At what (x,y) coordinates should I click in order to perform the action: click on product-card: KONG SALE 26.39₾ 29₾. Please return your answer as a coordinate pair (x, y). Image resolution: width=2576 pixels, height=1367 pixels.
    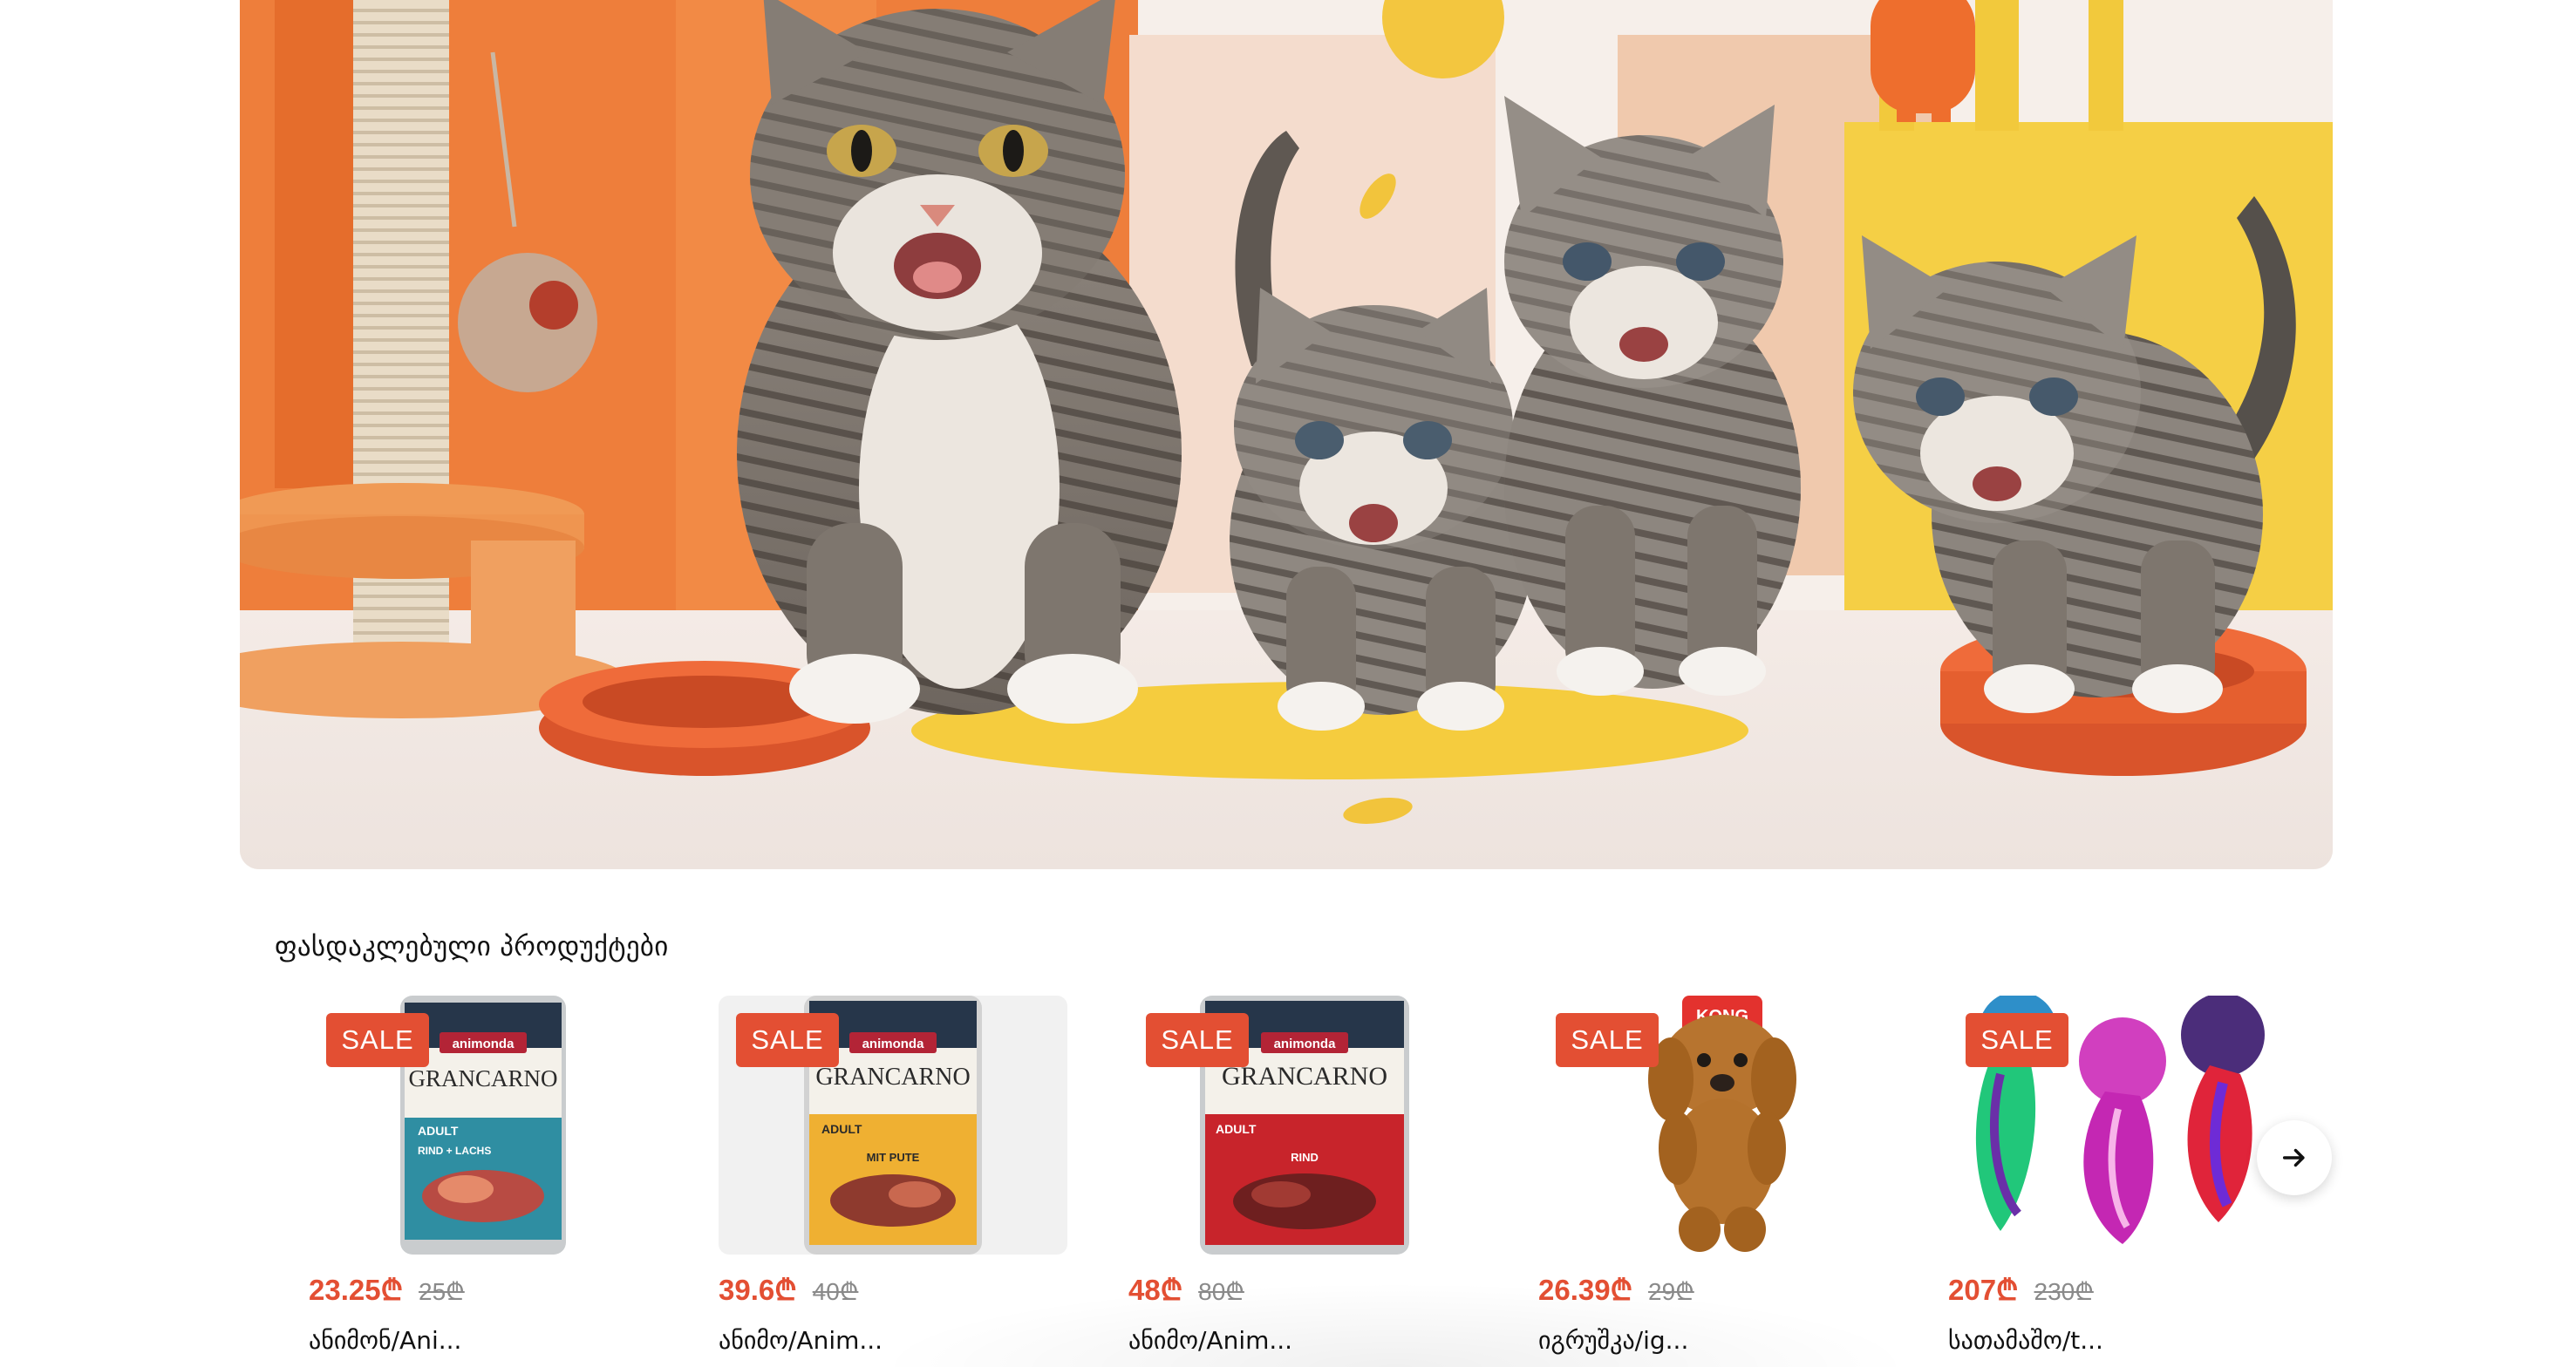
    Looking at the image, I should click on (1713, 1181).